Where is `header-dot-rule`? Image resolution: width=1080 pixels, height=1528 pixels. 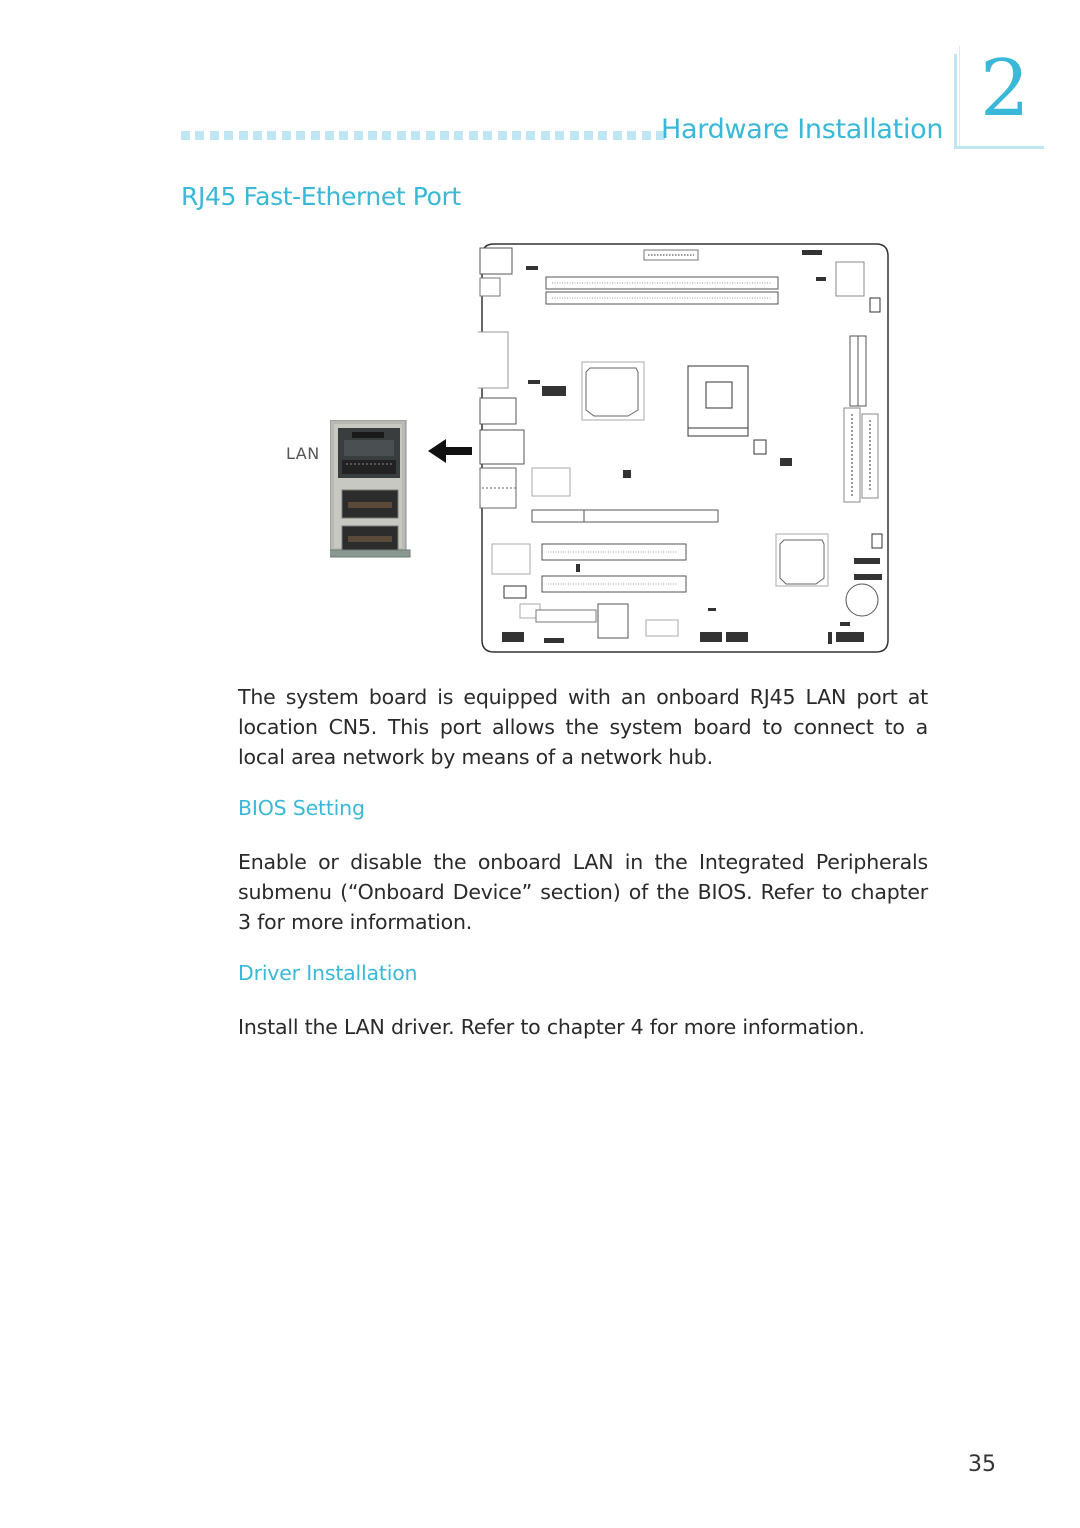 header-dot-rule is located at coordinates (423, 135).